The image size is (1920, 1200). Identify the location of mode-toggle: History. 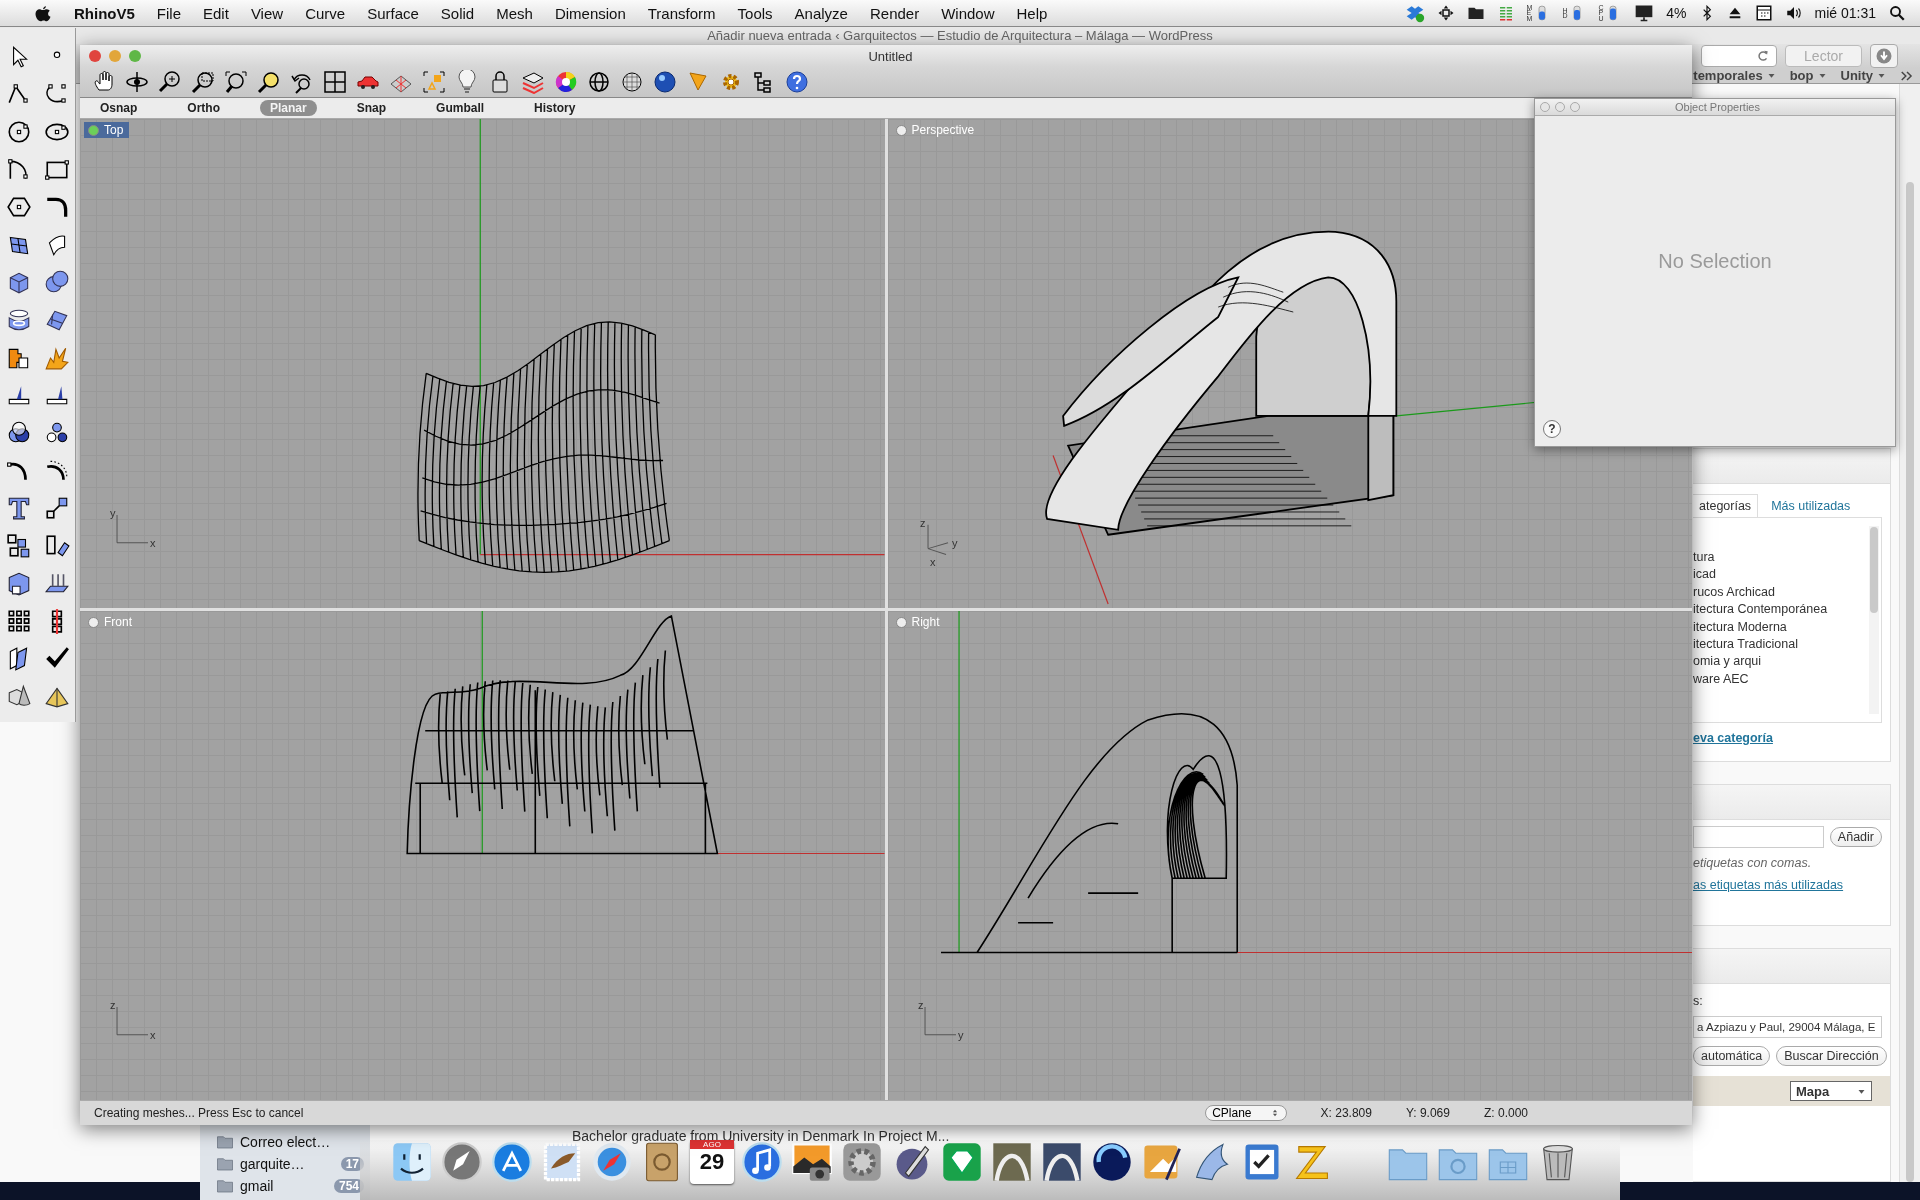
(555, 108).